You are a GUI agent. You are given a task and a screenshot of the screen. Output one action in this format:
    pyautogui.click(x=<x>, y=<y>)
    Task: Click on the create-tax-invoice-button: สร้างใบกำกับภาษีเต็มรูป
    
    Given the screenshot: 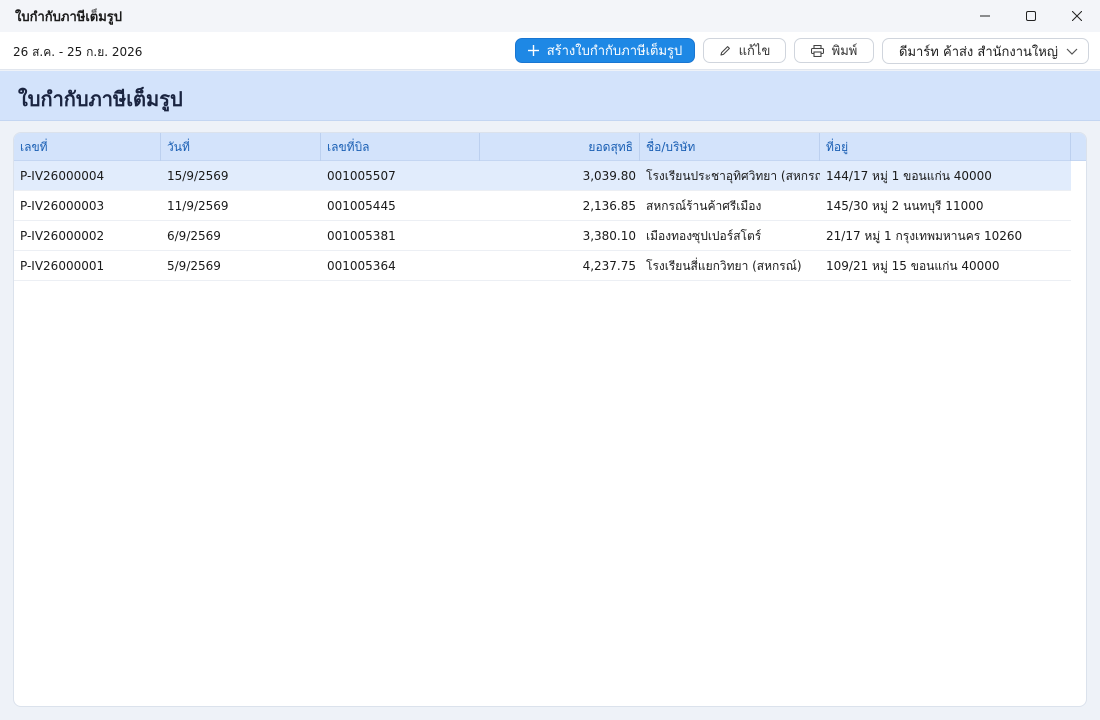 What is the action you would take?
    pyautogui.click(x=605, y=50)
    